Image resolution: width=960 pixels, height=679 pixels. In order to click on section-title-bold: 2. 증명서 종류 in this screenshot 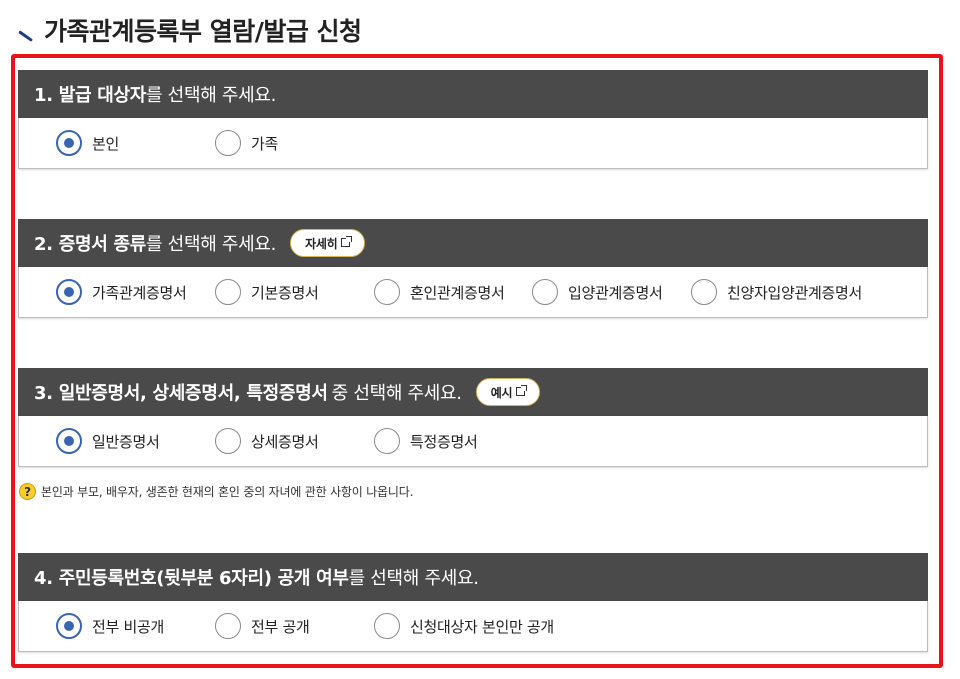, I will do `click(90, 244)`.